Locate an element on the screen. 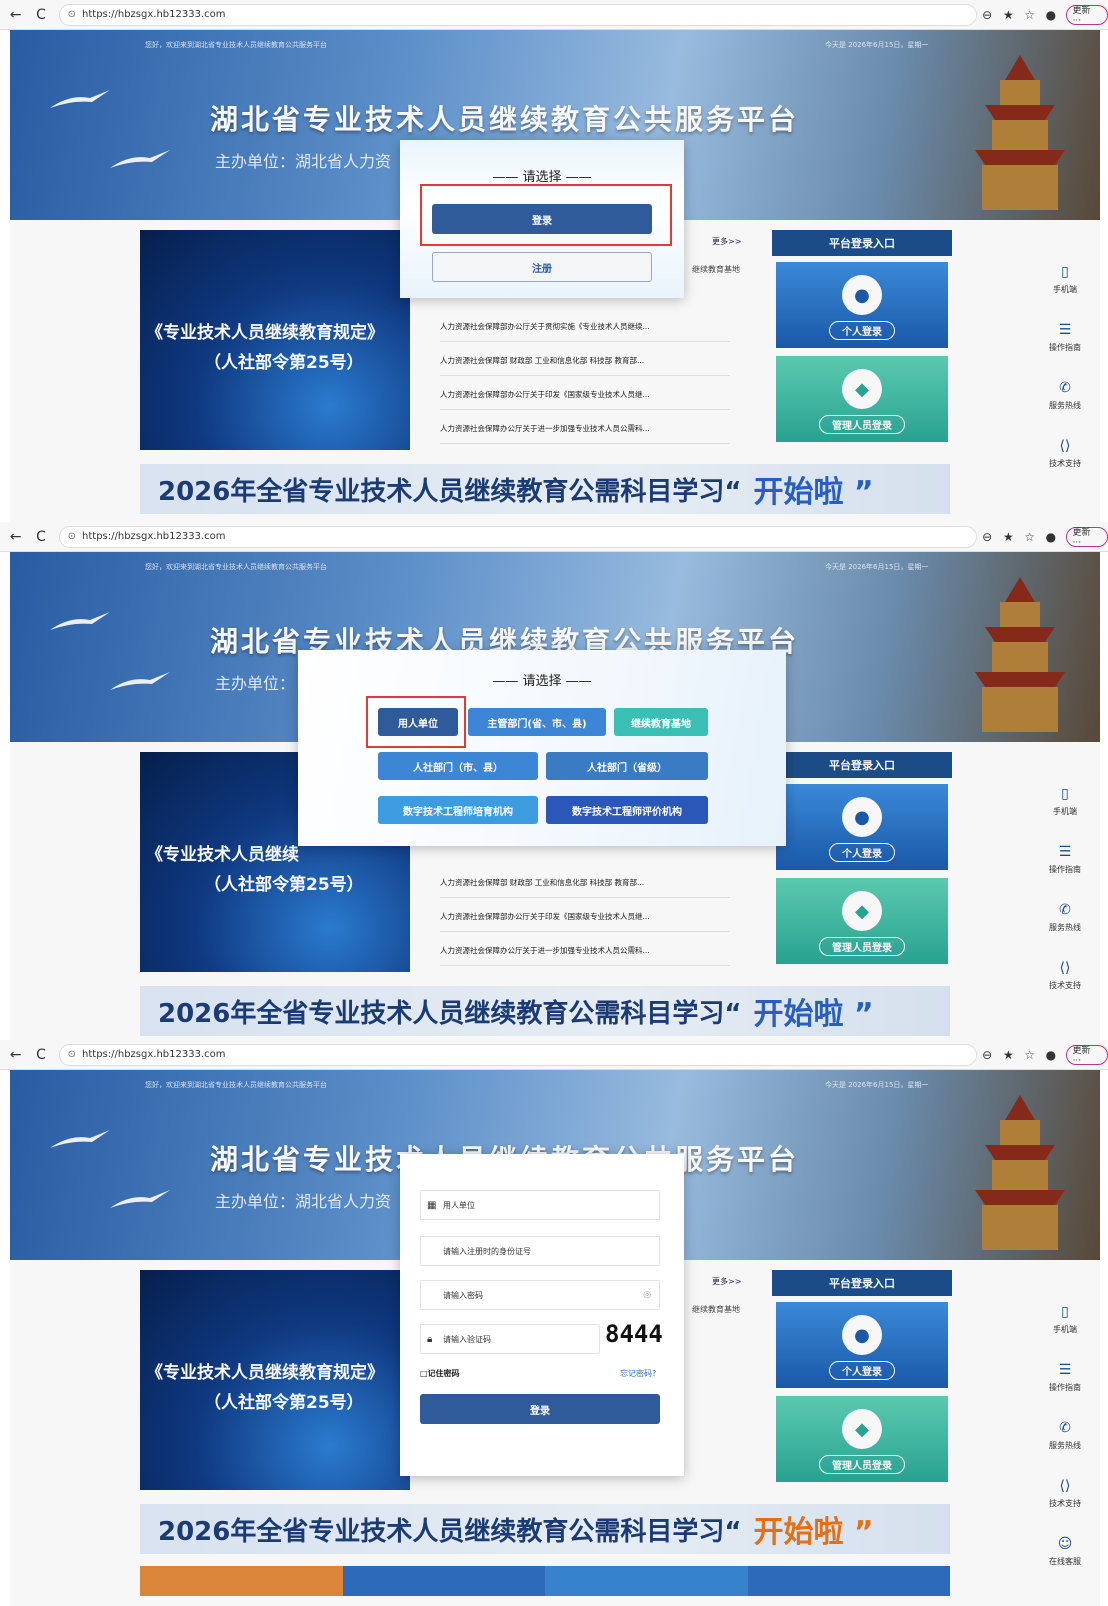  captcha-placeholder: 请输入验证码 is located at coordinates (467, 1339).